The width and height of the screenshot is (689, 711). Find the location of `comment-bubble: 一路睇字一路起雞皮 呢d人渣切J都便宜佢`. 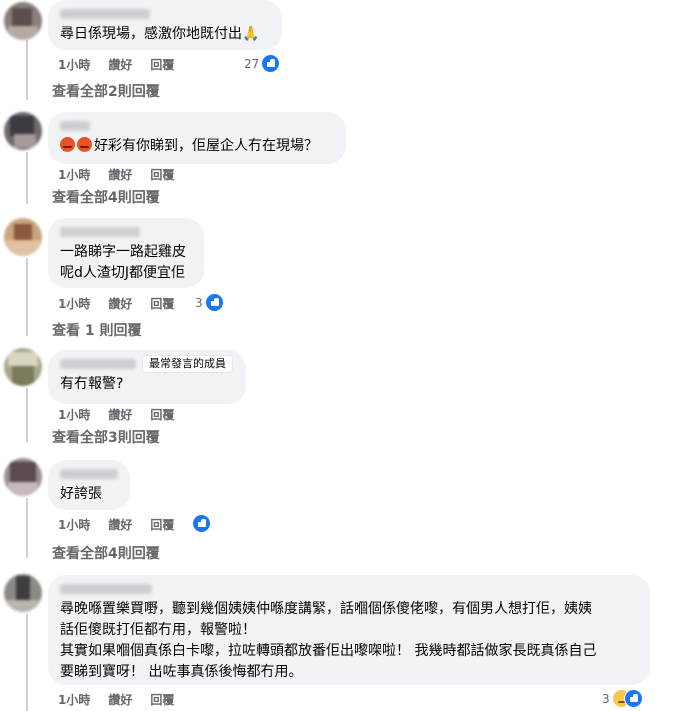

comment-bubble: 一路睇字一路起雞皮 呢d人渣切J都便宜佢 is located at coordinates (126, 253).